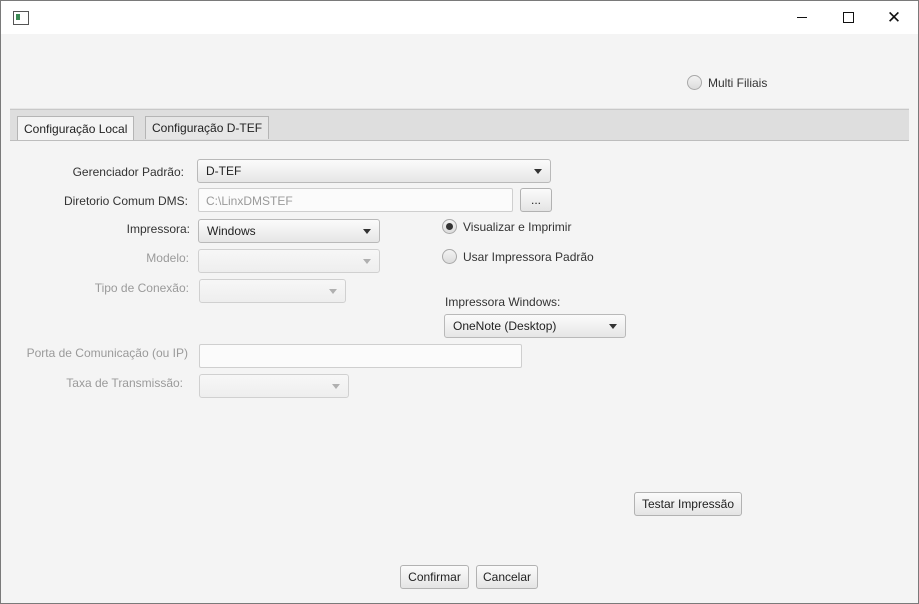  What do you see at coordinates (289, 261) in the screenshot?
I see `modelo-select` at bounding box center [289, 261].